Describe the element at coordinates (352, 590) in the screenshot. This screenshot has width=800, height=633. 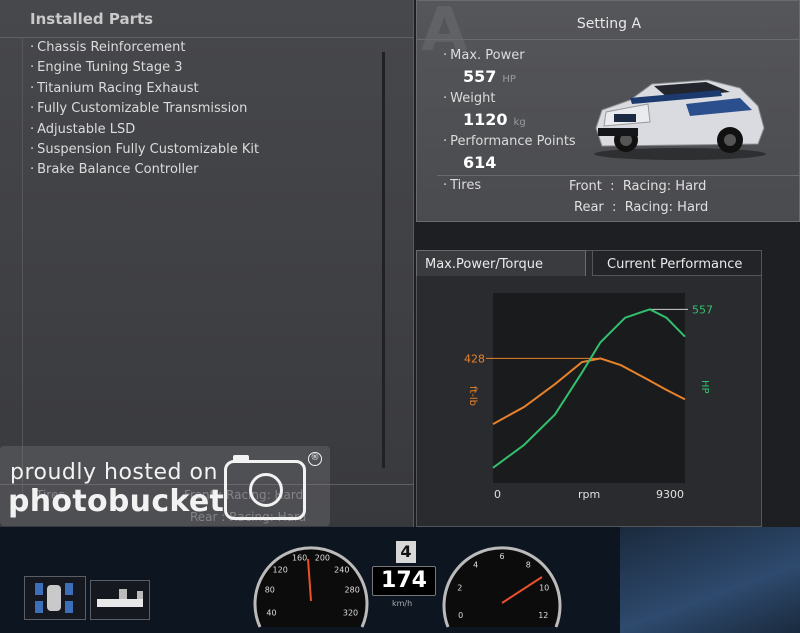
I see `gauge-tick-label: 280` at that location.